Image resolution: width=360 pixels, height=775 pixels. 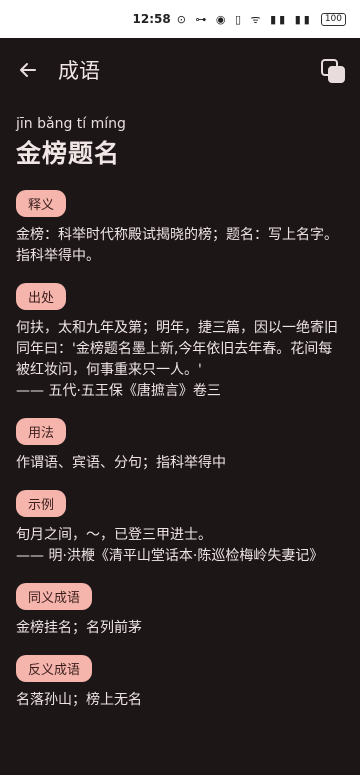 What do you see at coordinates (41, 203) in the screenshot?
I see `meaning-chip: 释义` at bounding box center [41, 203].